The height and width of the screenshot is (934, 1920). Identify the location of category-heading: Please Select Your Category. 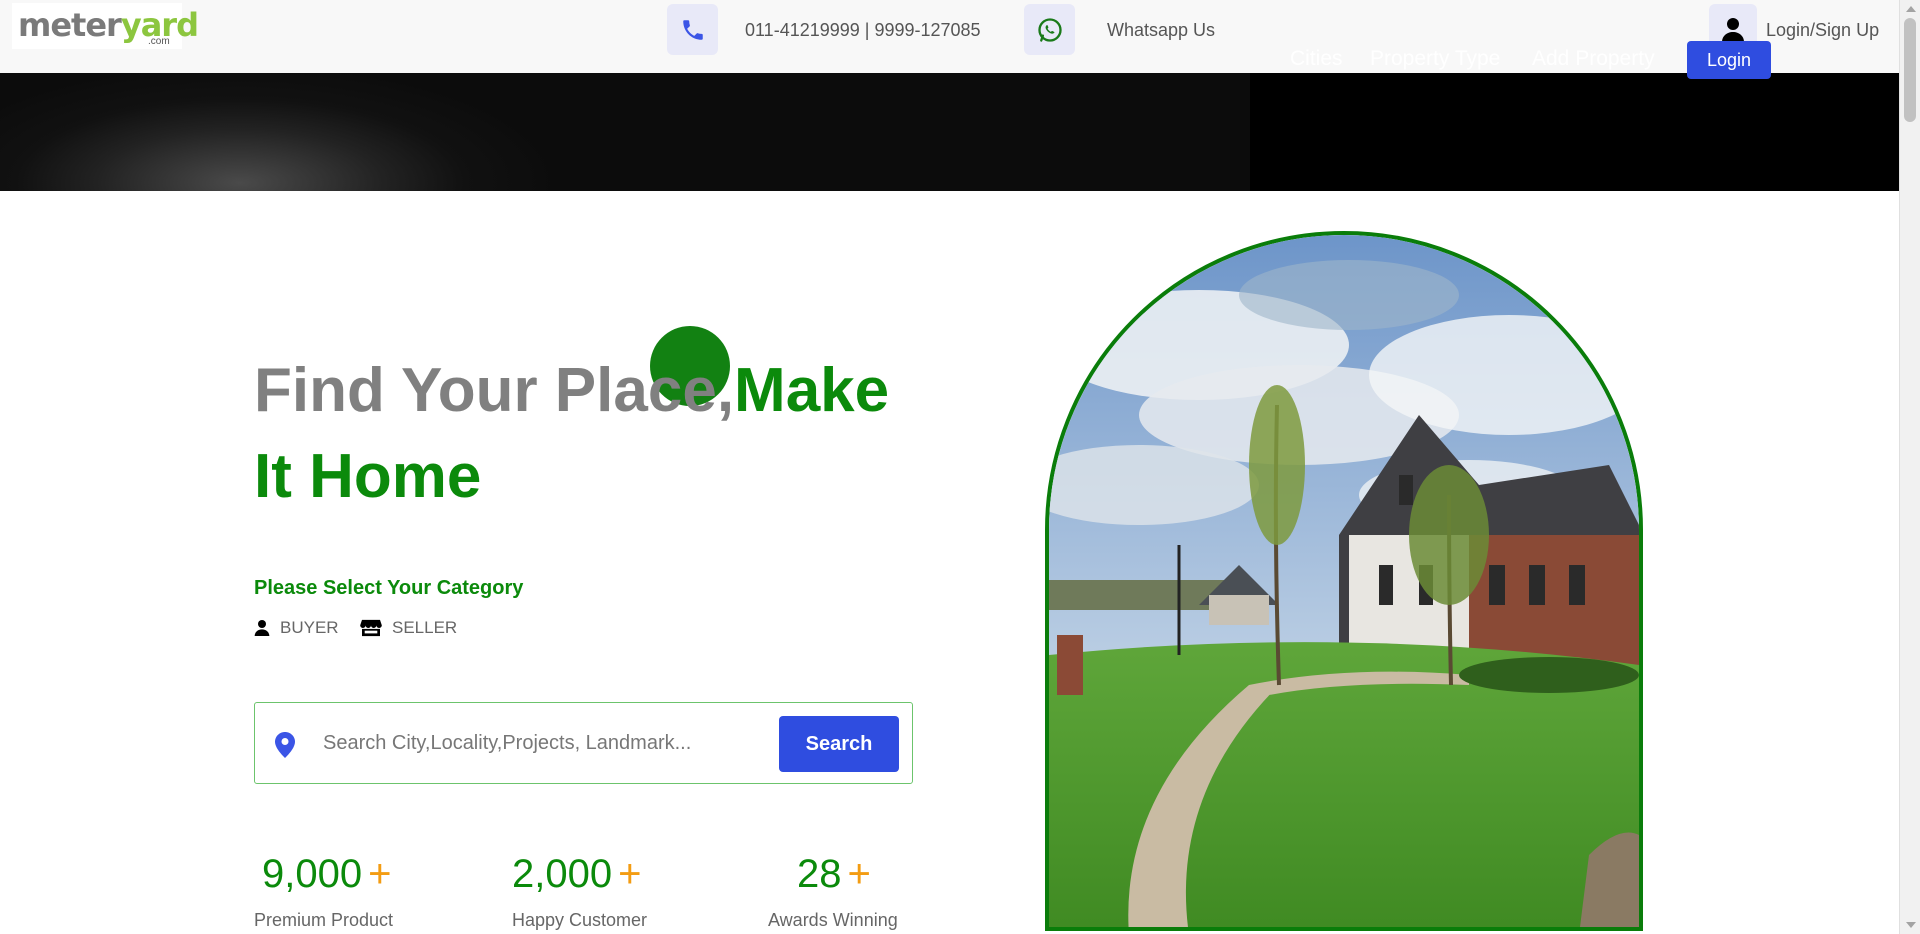
(389, 588).